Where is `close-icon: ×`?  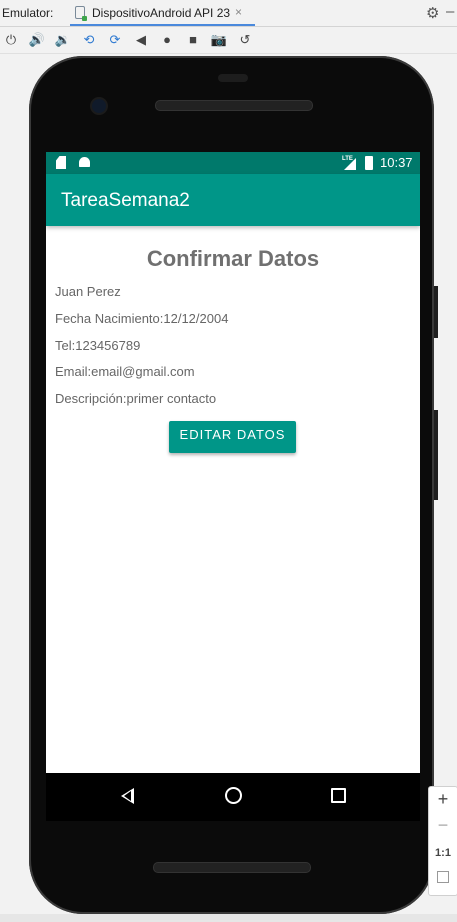
close-icon: × is located at coordinates (238, 12).